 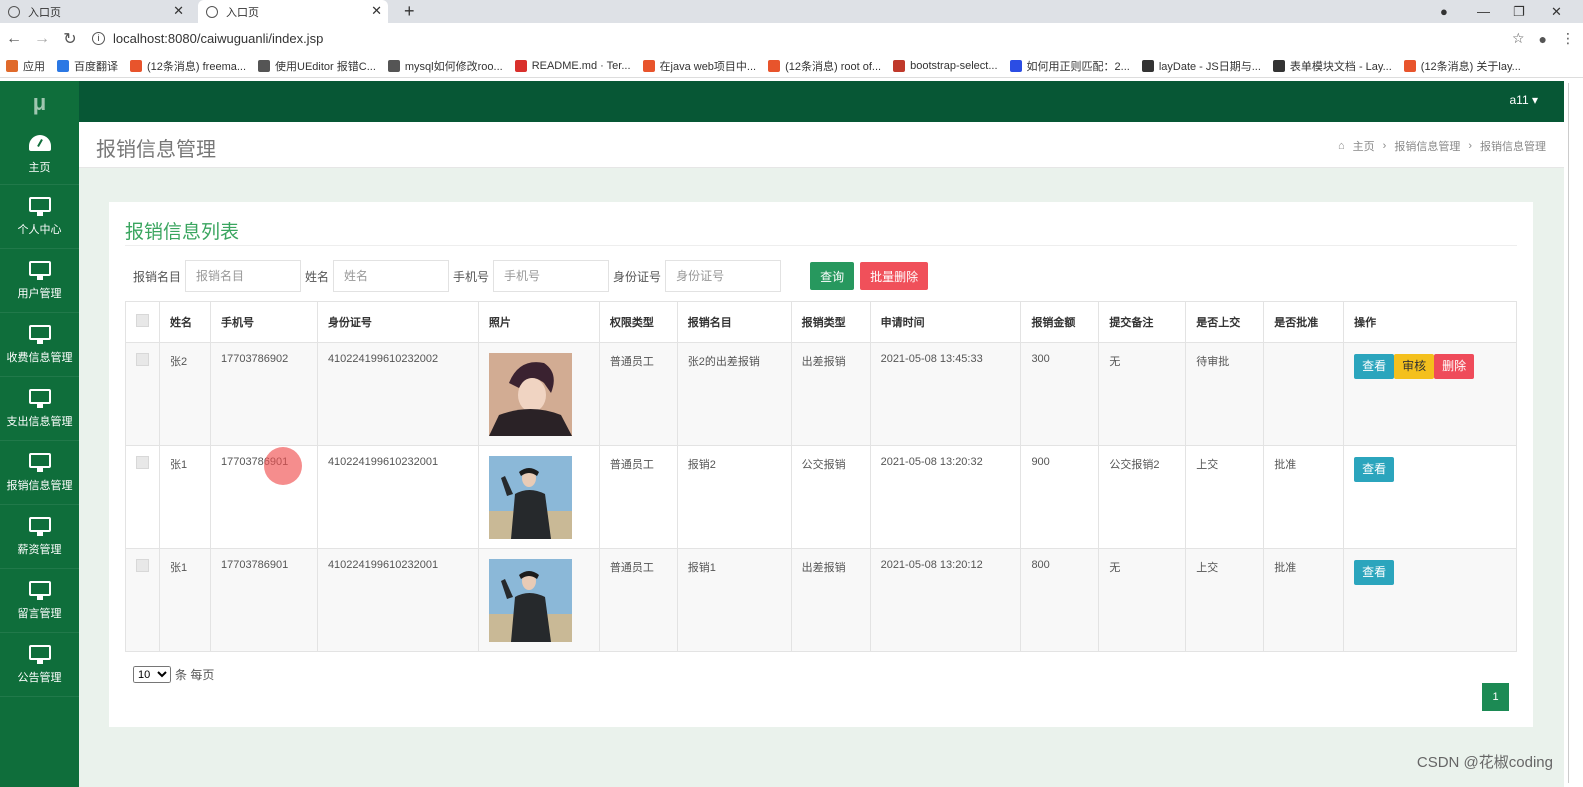 What do you see at coordinates (1414, 366) in the screenshot?
I see `audit-button: 审核` at bounding box center [1414, 366].